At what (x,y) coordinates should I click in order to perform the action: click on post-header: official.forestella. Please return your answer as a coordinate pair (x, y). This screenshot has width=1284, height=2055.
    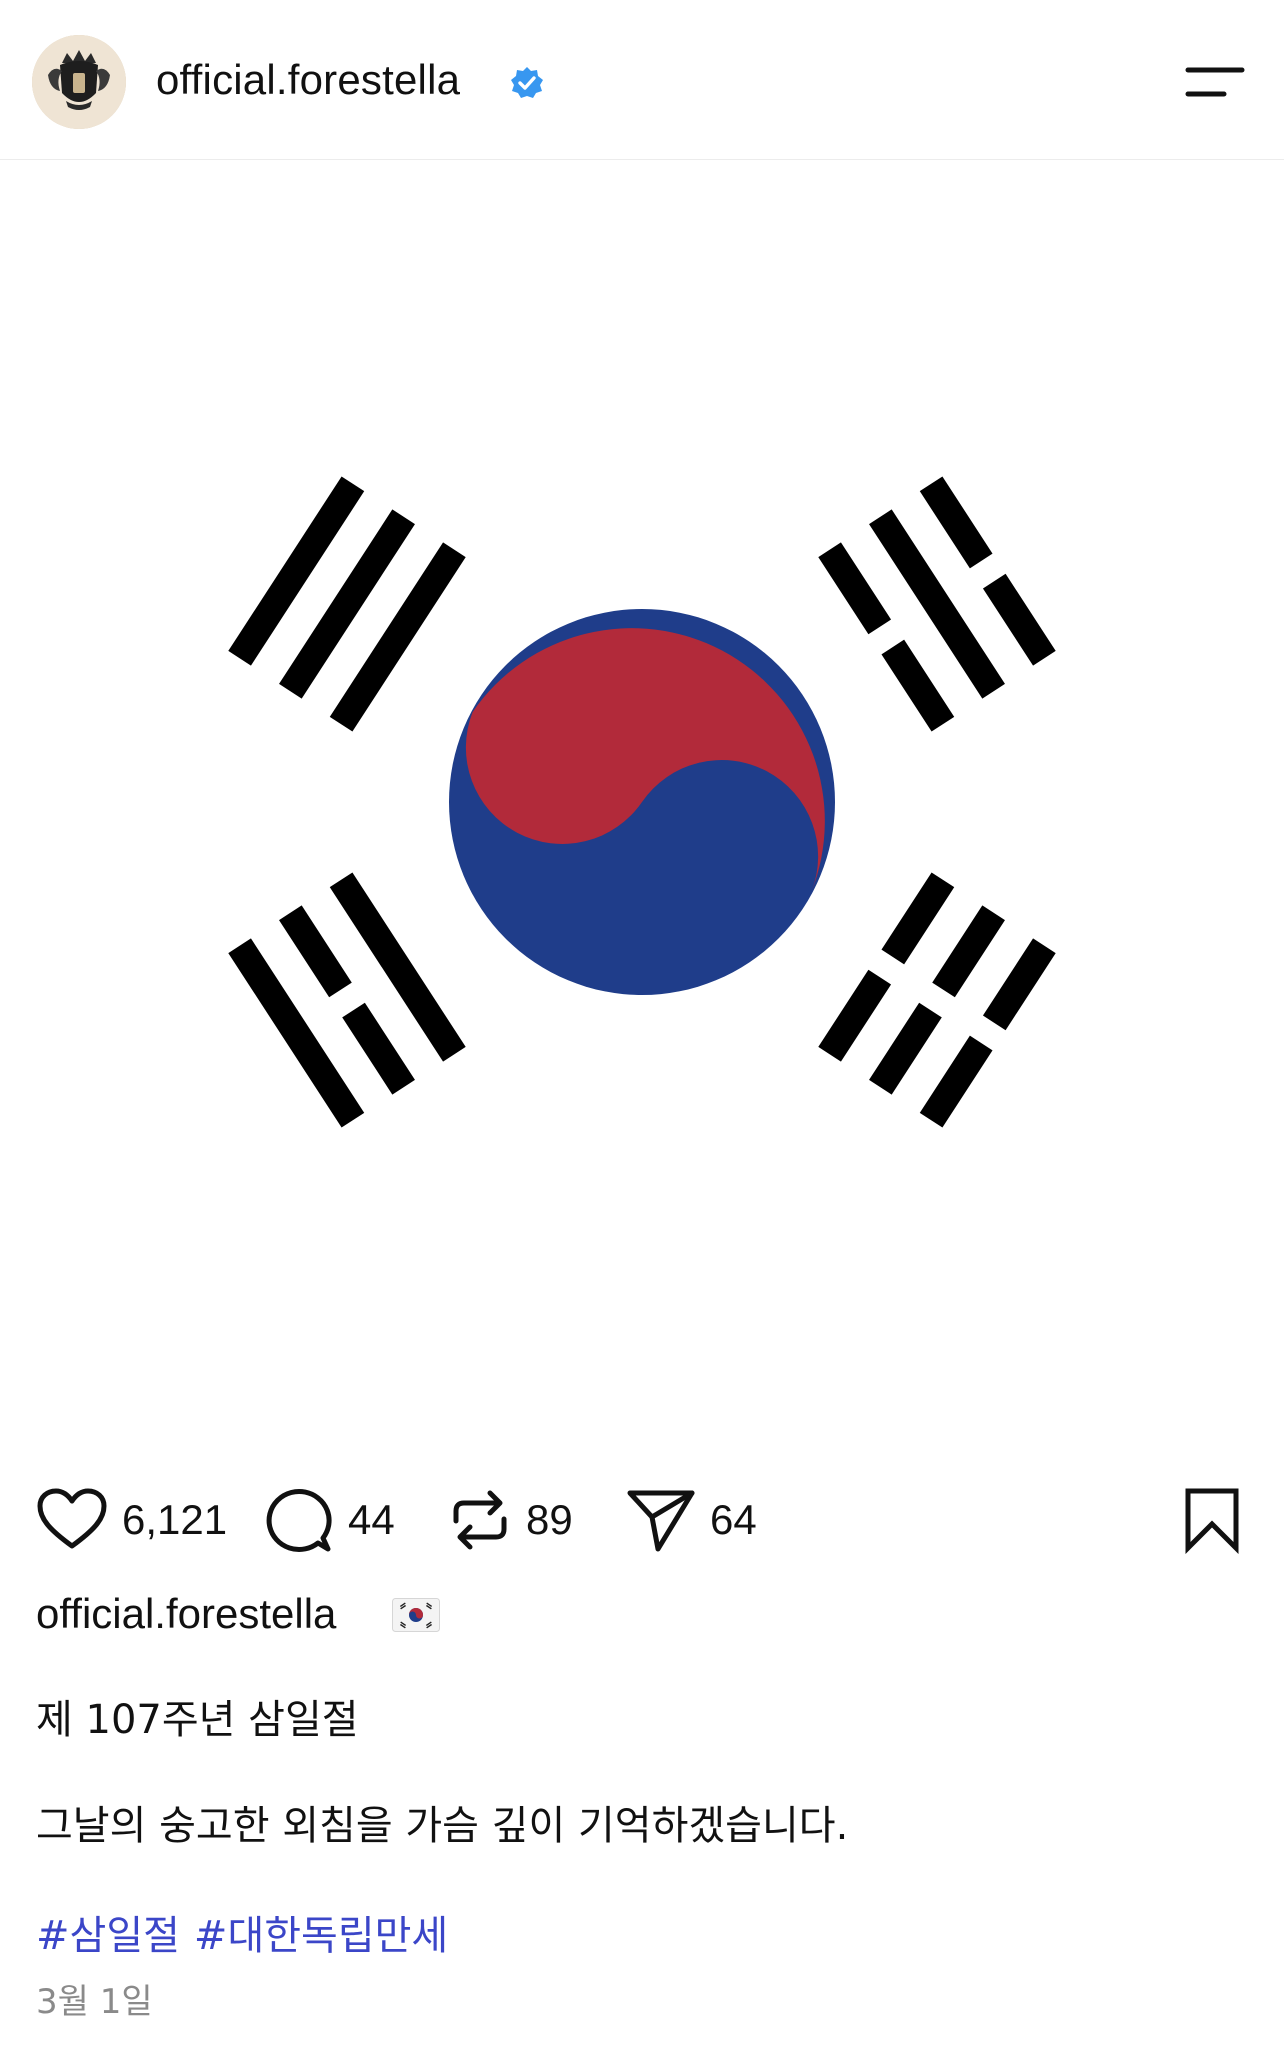
    Looking at the image, I should click on (642, 80).